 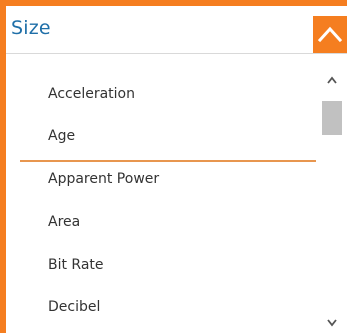 What do you see at coordinates (176, 30) in the screenshot?
I see `dropdown-header: Size` at bounding box center [176, 30].